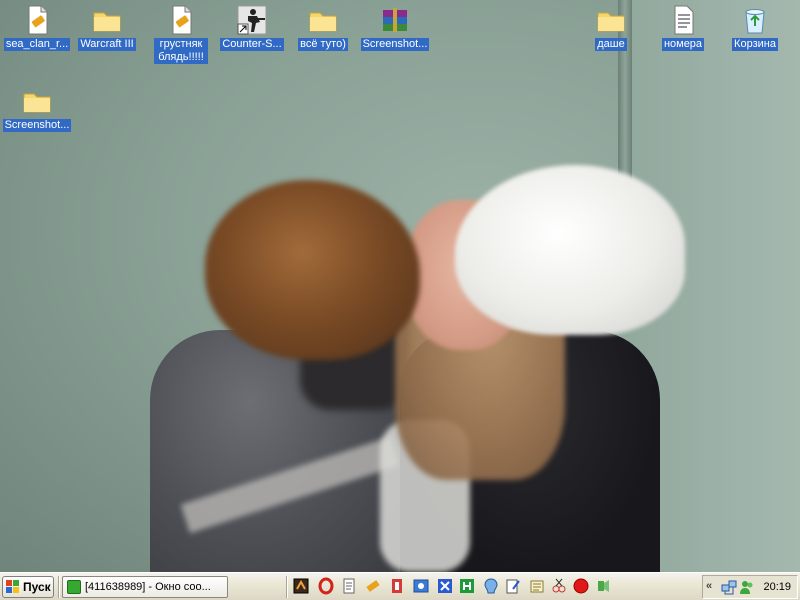 This screenshot has height=600, width=800. What do you see at coordinates (323, 44) in the screenshot?
I see `desktop-icon-label: всё туто)` at bounding box center [323, 44].